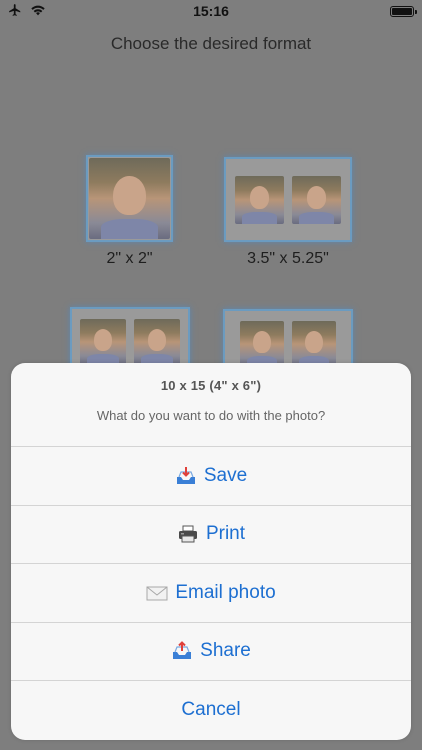 The width and height of the screenshot is (422, 750). I want to click on action-sheet-title: 10 x 15 (4" x 6"), so click(211, 385).